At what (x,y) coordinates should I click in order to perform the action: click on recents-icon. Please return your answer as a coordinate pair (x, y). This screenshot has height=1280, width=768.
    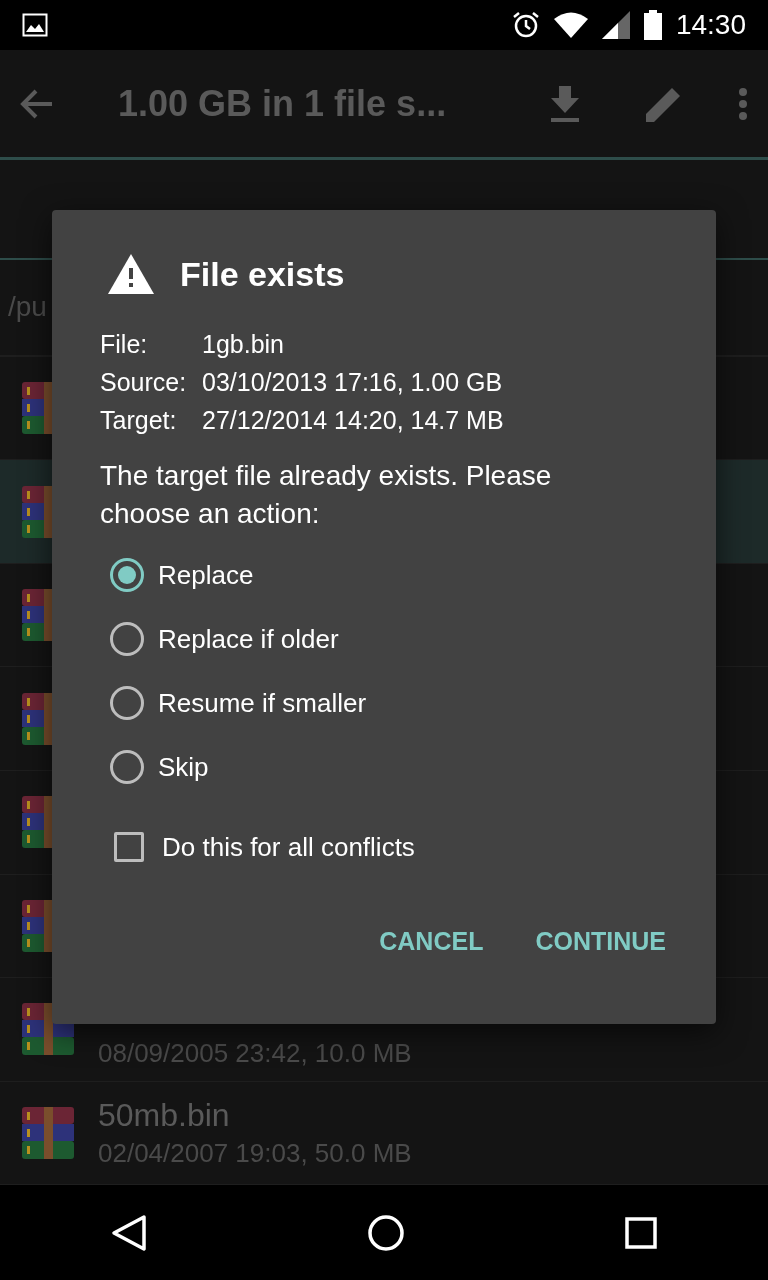
    Looking at the image, I should click on (641, 1232).